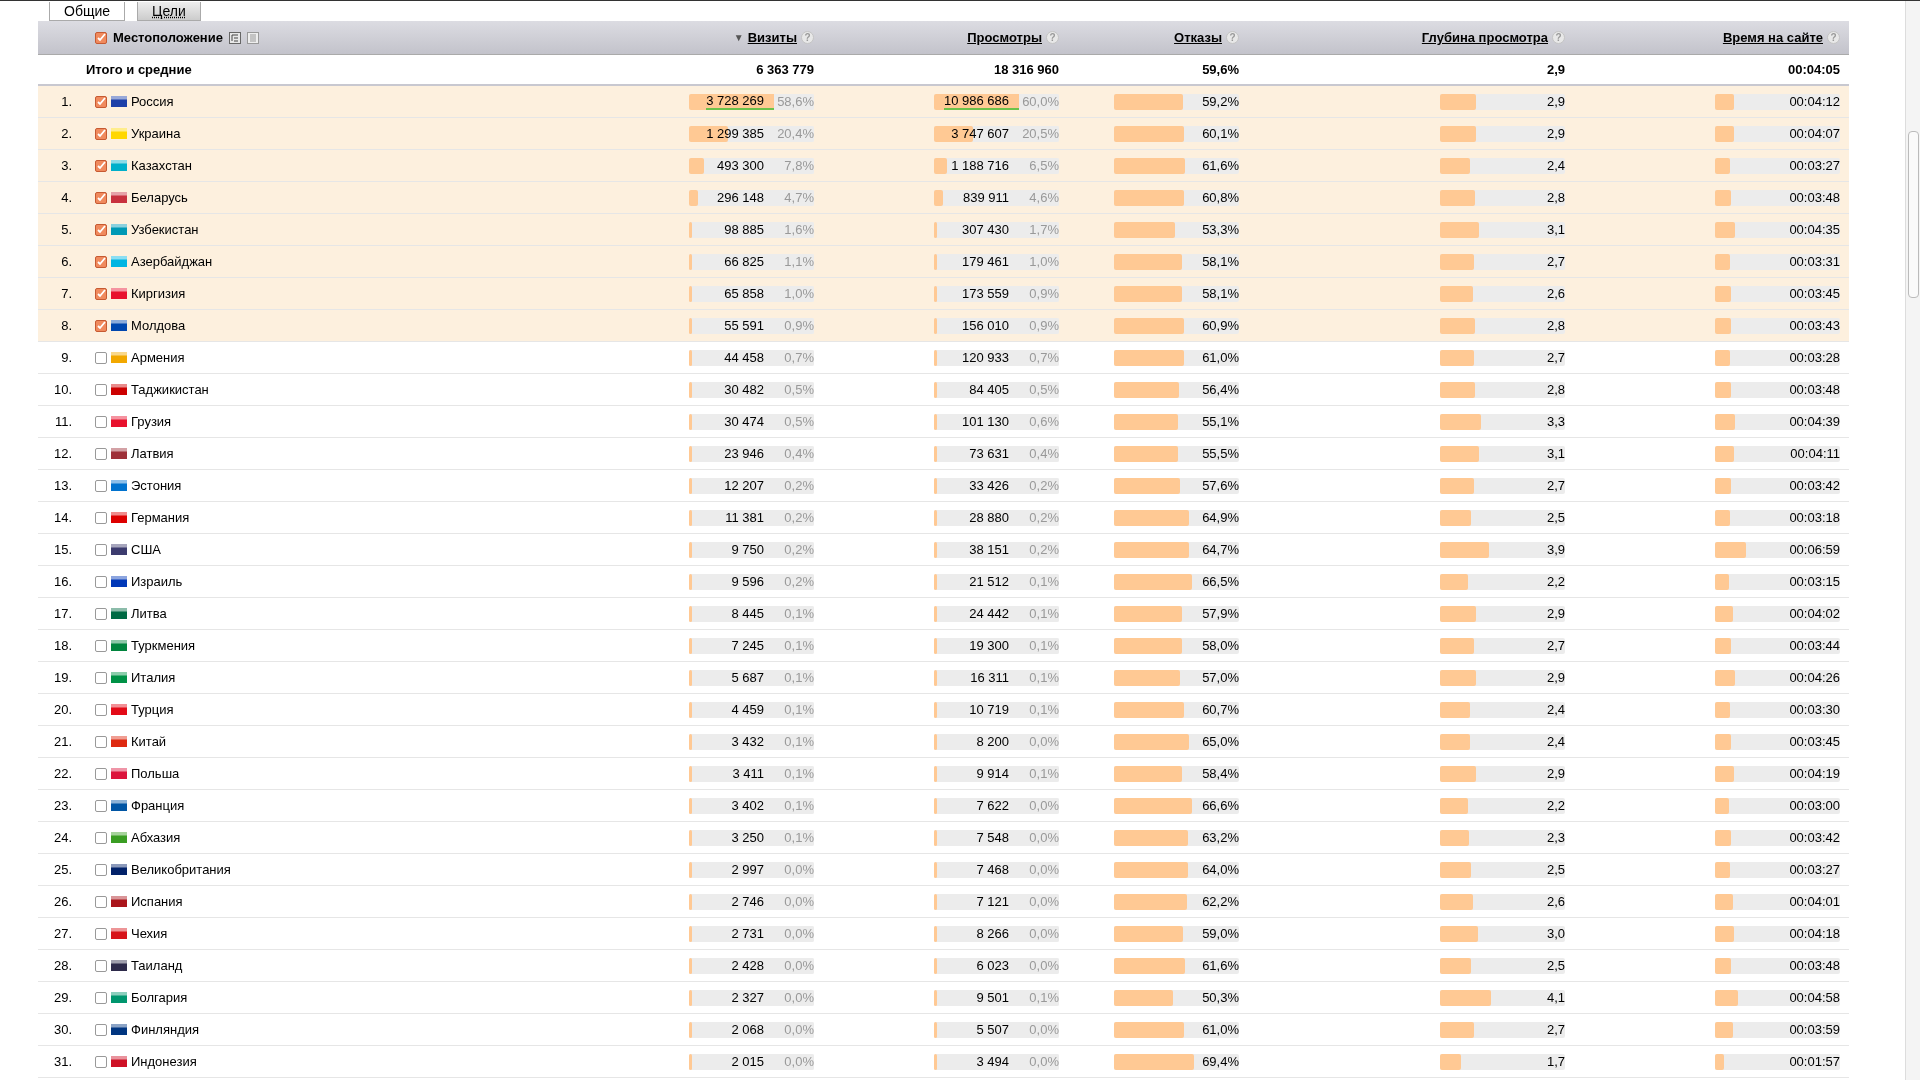 This screenshot has height=1080, width=1920. What do you see at coordinates (1220, 549) in the screenshot?
I see `cell-value: 64,7%` at bounding box center [1220, 549].